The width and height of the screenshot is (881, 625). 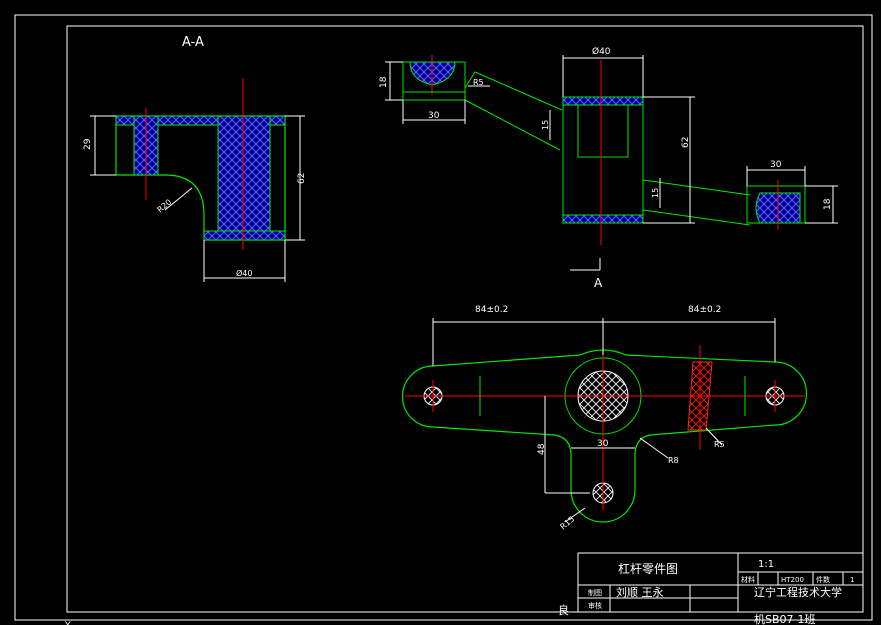 What do you see at coordinates (595, 605) in the screenshot?
I see `check-label: 审核` at bounding box center [595, 605].